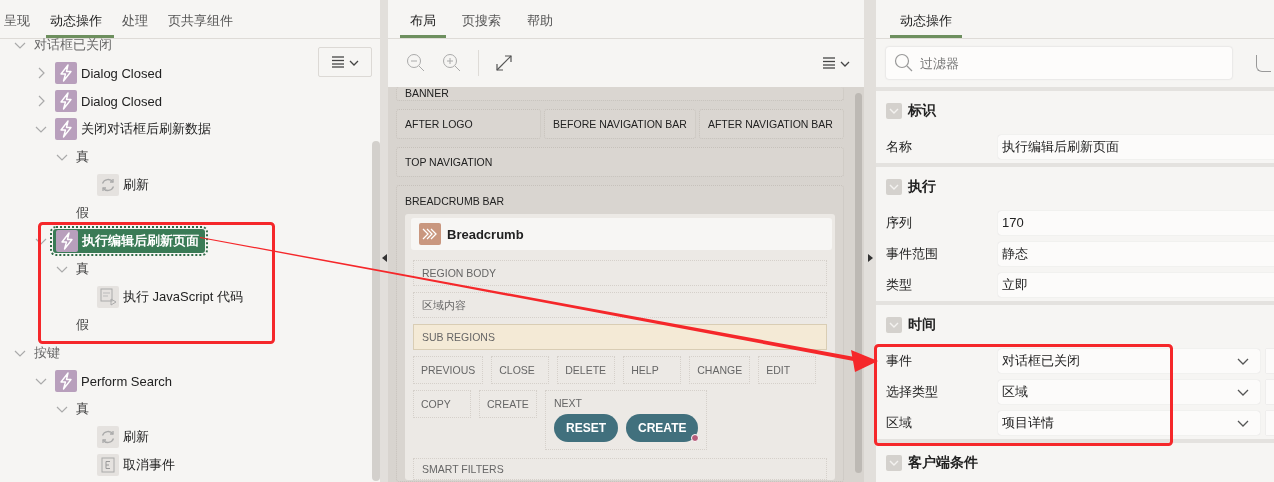  I want to click on letter-e-icon, so click(108, 465).